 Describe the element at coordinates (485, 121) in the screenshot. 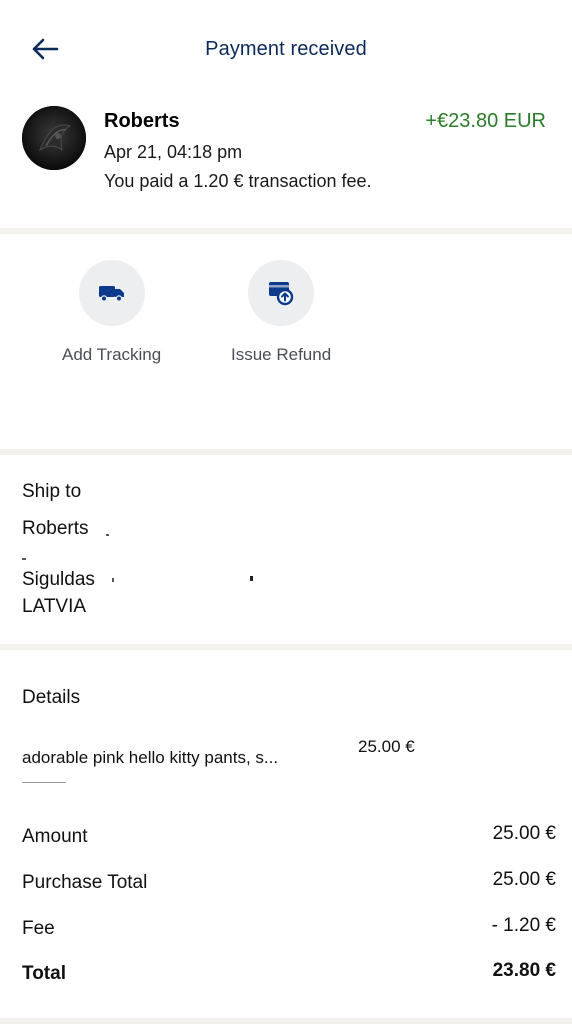

I see `amount-received: +€23.80 EUR` at that location.